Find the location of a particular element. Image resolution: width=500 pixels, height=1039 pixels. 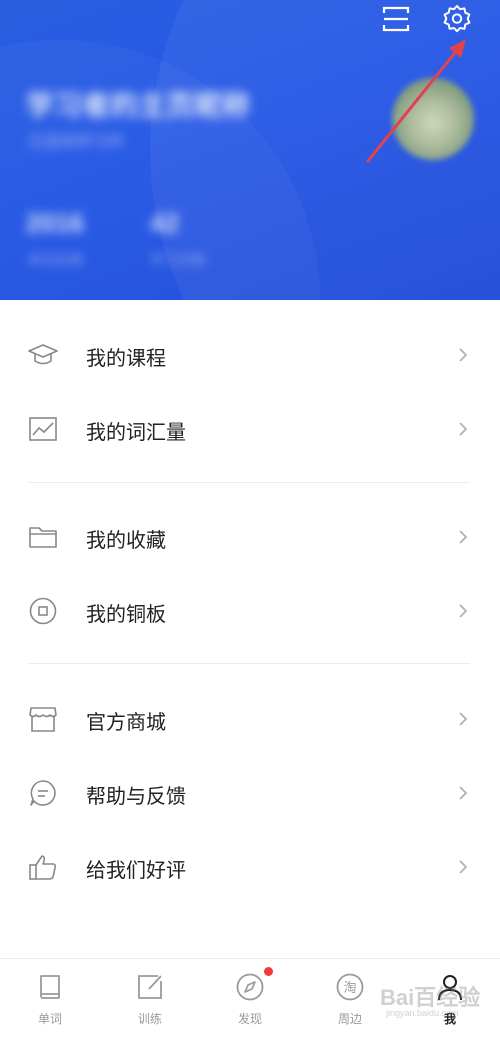

settings-gear-icon is located at coordinates (457, 19).